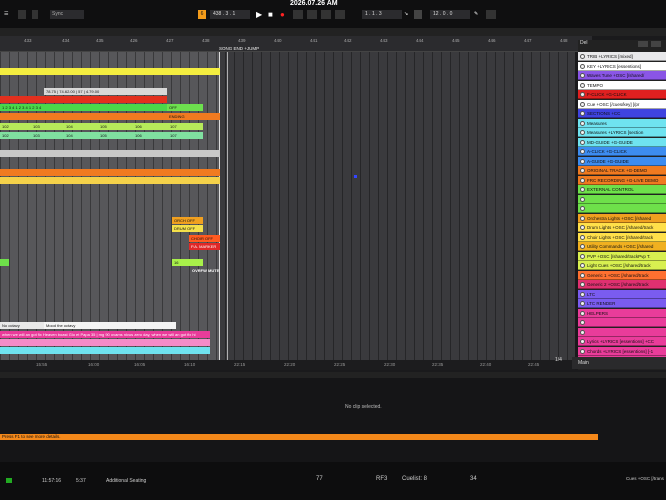 The width and height of the screenshot is (666, 500). What do you see at coordinates (622, 341) in the screenshot?
I see `track-header: Lyrics +LYRICS [essentions] +CC` at bounding box center [622, 341].